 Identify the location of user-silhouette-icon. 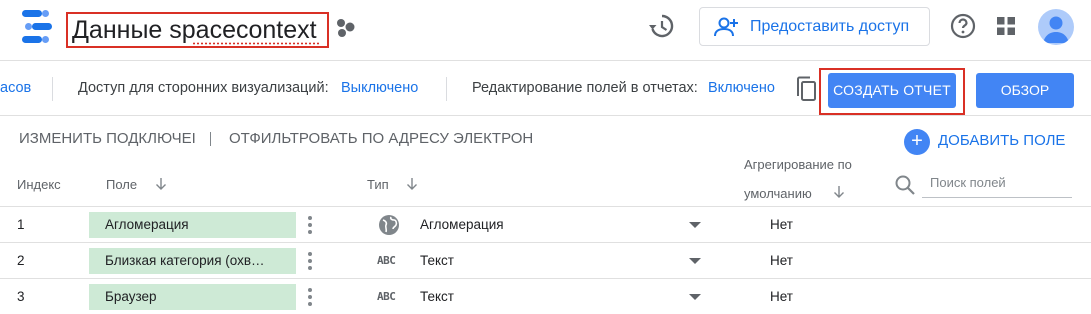
(1056, 29).